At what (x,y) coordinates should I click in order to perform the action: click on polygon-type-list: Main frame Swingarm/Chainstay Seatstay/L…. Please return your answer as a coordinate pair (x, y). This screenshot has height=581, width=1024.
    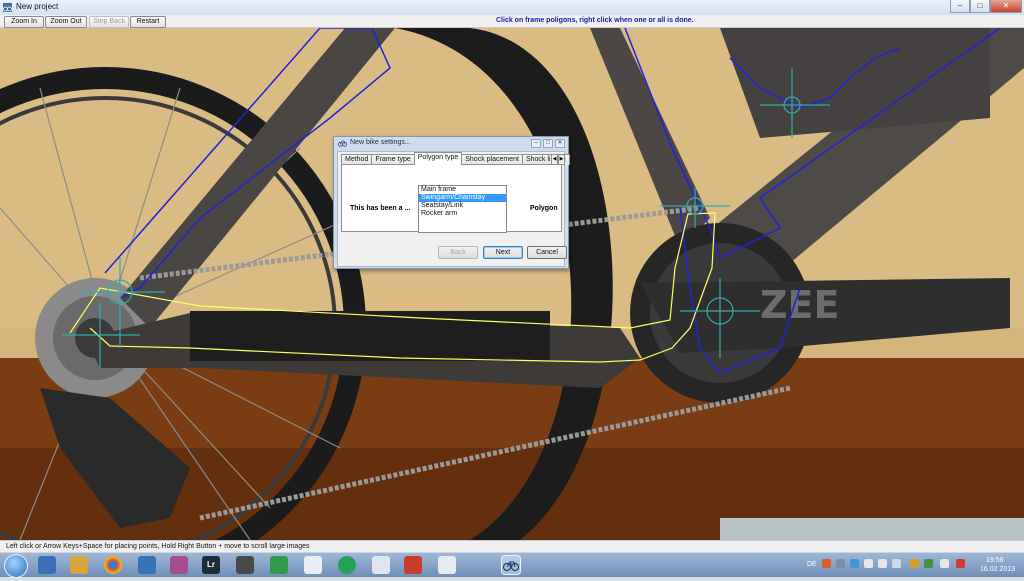
    Looking at the image, I should click on (462, 209).